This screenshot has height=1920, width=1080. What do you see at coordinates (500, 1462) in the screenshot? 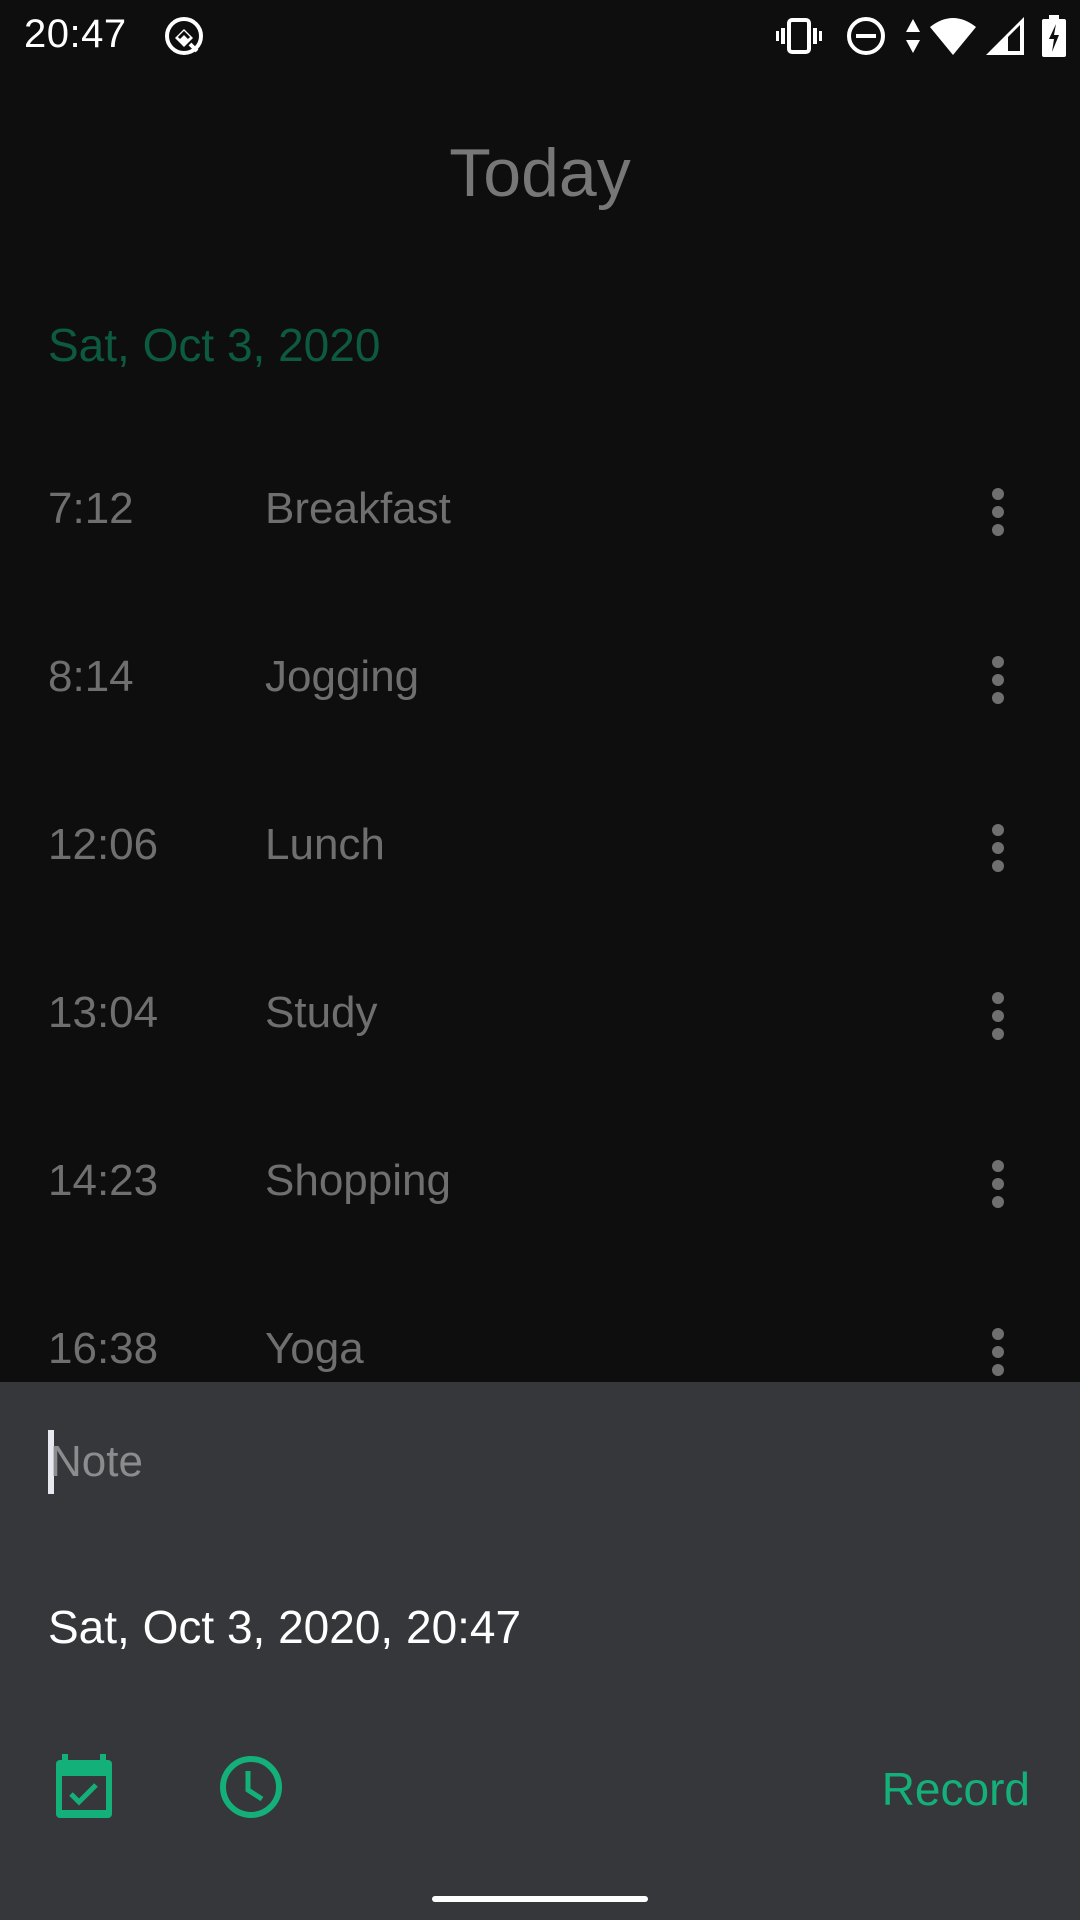
I see `note-input` at bounding box center [500, 1462].